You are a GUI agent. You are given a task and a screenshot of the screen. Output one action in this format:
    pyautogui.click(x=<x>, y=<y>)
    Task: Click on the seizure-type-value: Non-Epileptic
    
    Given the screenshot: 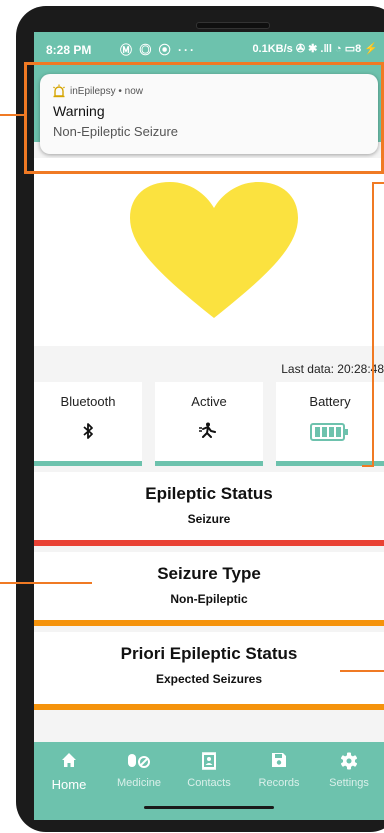 What is the action you would take?
    pyautogui.click(x=209, y=599)
    